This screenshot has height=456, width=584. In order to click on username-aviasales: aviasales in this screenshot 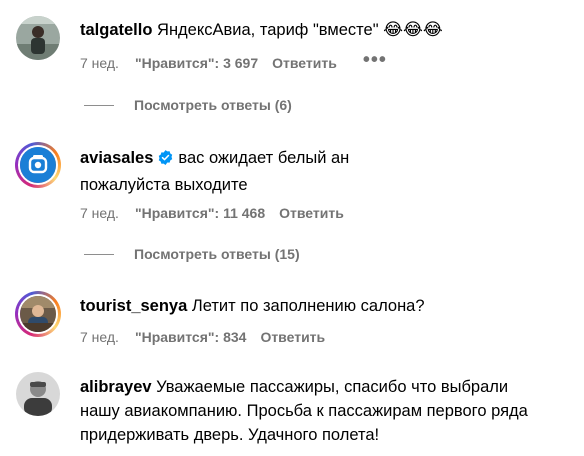, I will do `click(116, 158)`.